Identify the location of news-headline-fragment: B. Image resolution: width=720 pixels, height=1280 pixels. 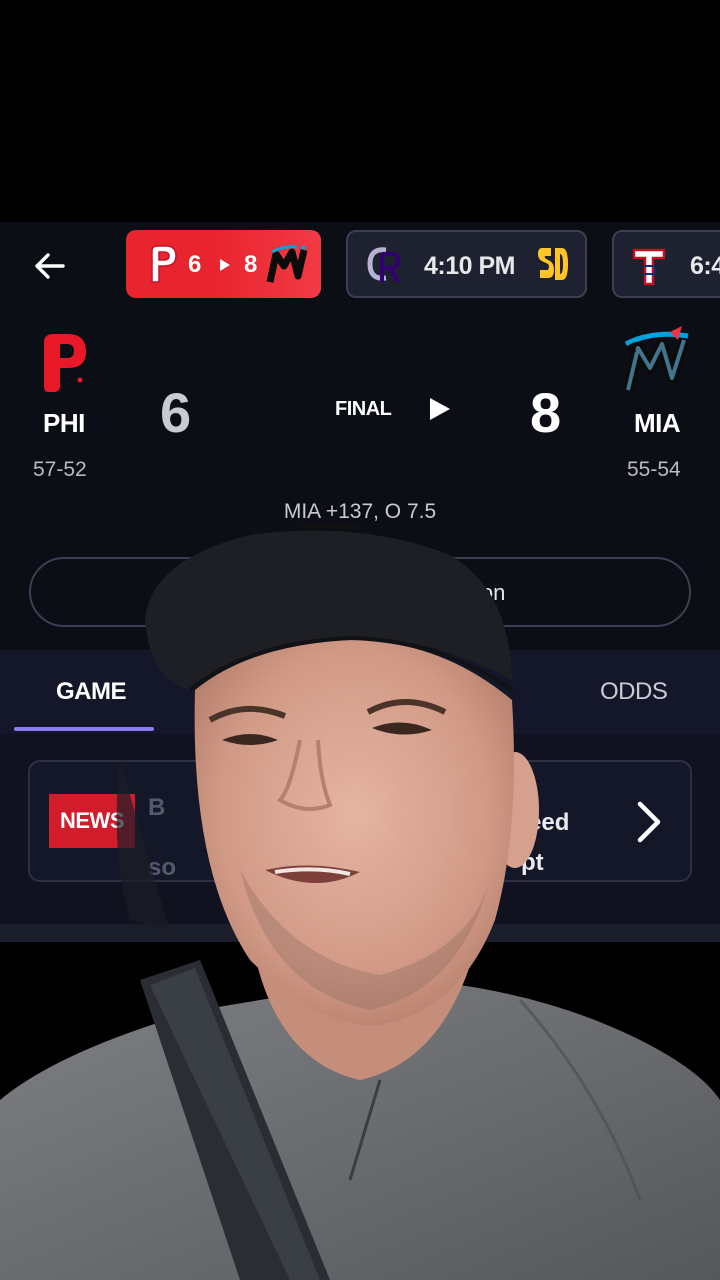
(157, 807).